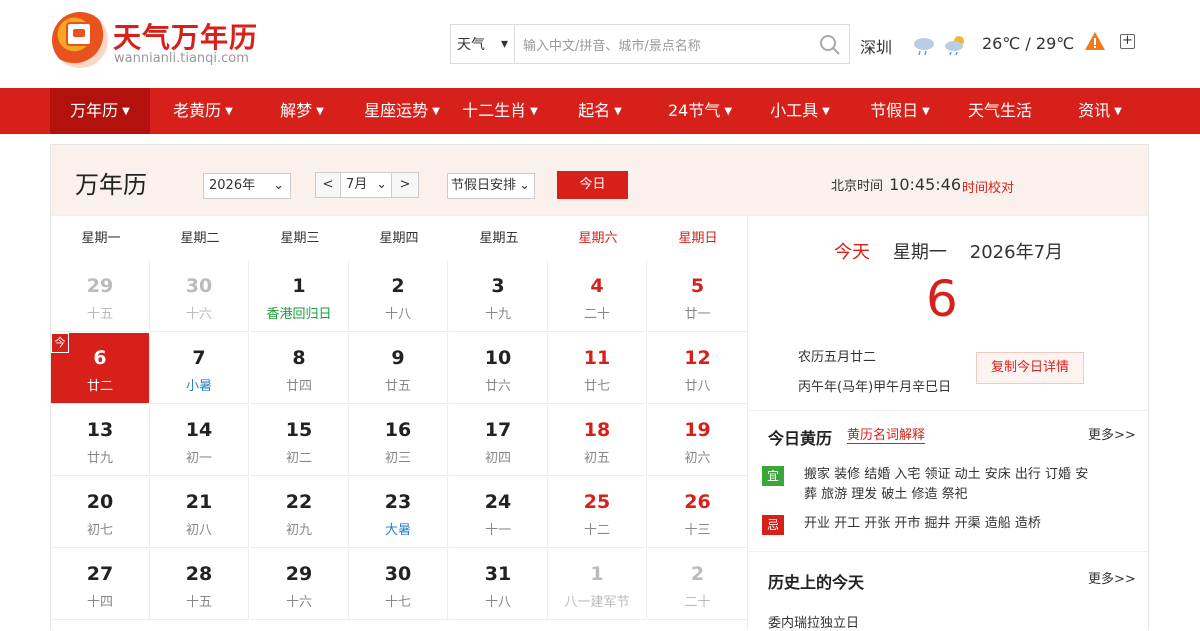  What do you see at coordinates (200, 238) in the screenshot?
I see `weekday-header: 星期二` at bounding box center [200, 238].